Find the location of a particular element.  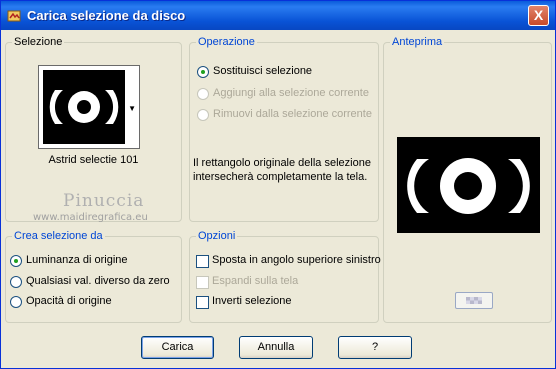

anteprima-preview is located at coordinates (468, 185).